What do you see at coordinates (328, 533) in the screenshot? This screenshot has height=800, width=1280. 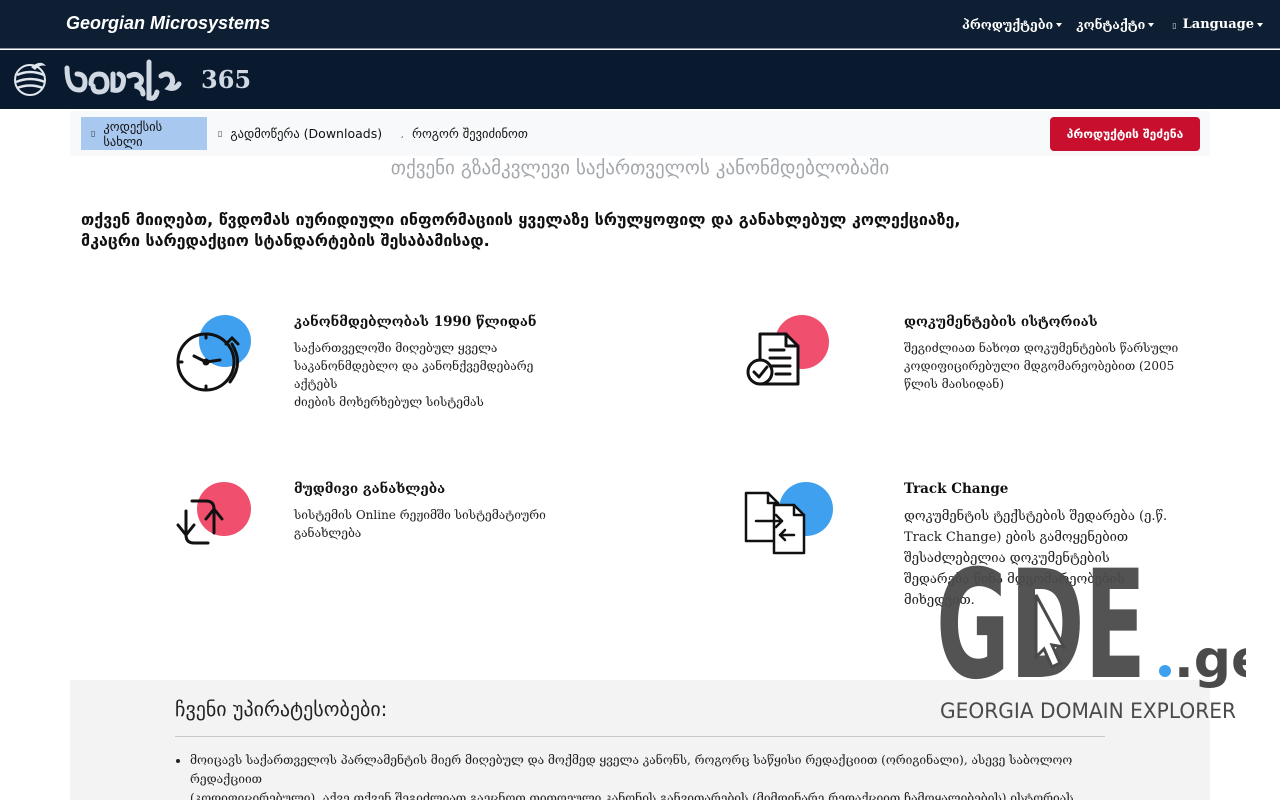 I see `feature-description-line: განახლება` at bounding box center [328, 533].